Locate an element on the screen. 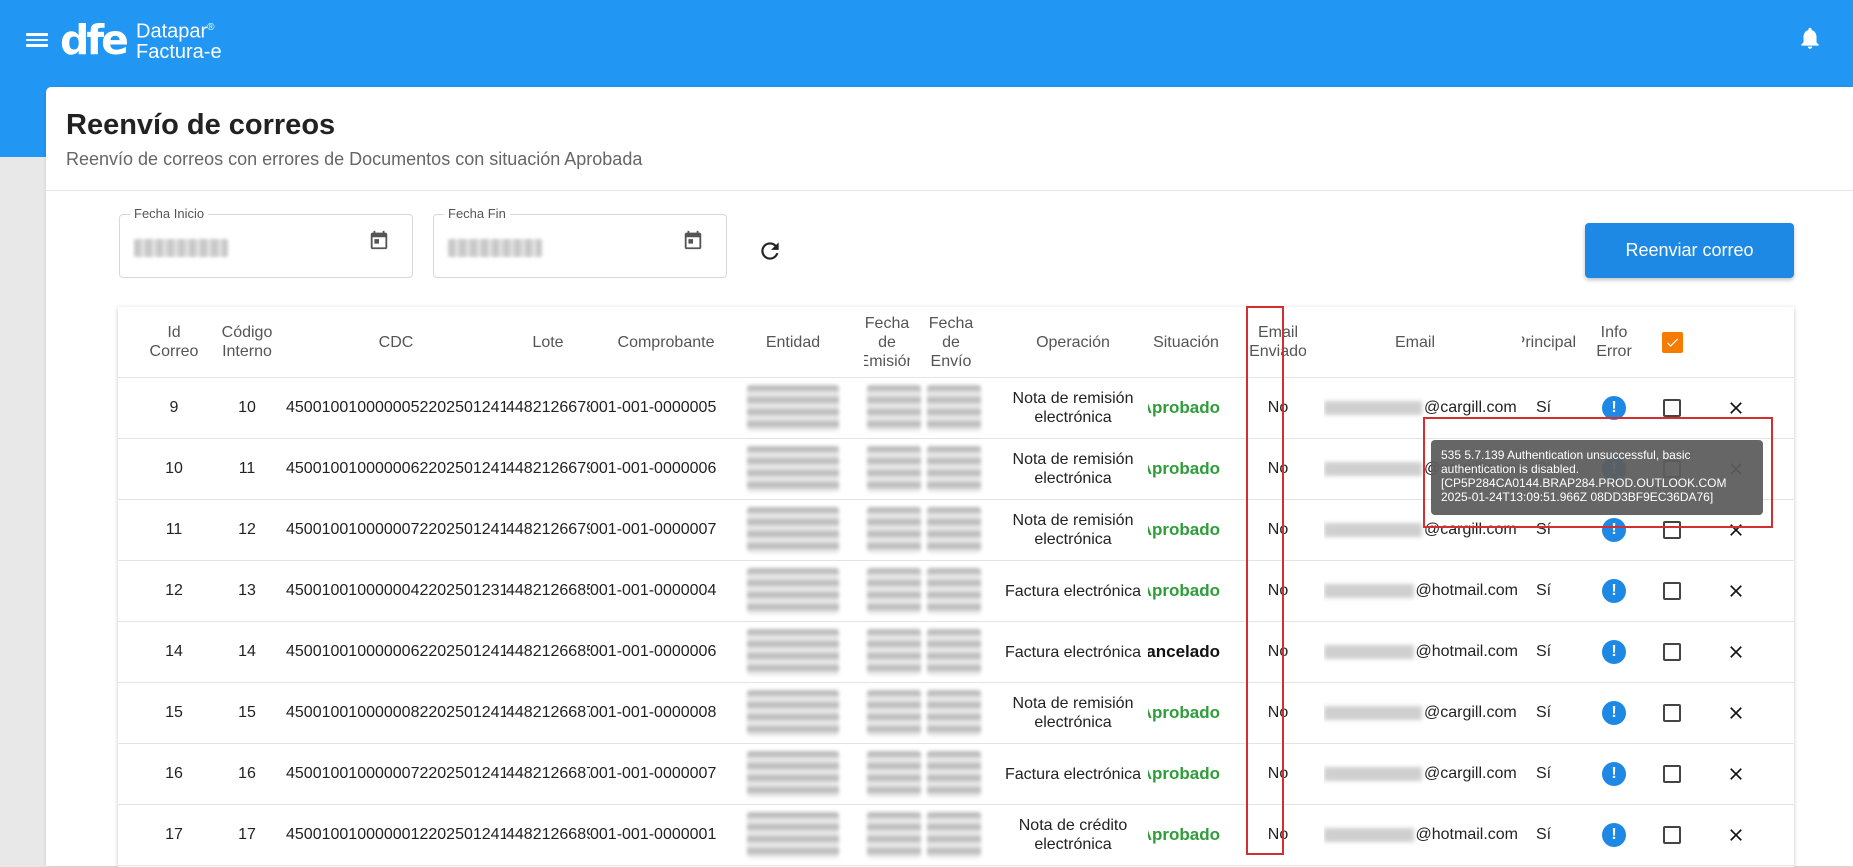 The height and width of the screenshot is (867, 1853). col-header-info-error: Info Error is located at coordinates (1614, 342).